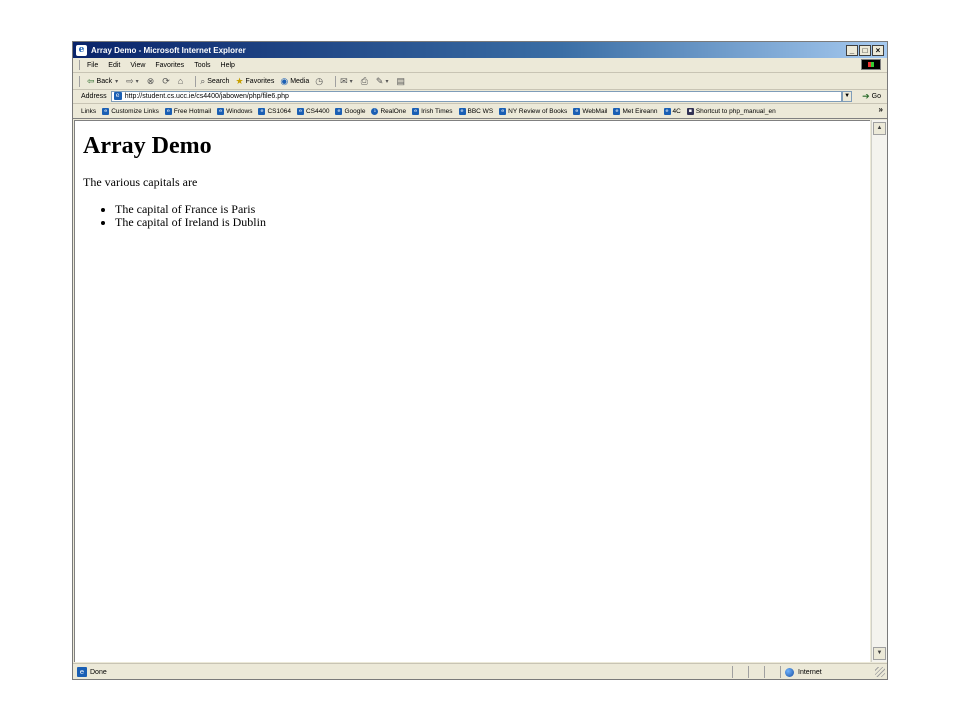  I want to click on link-label: CS1064, so click(279, 111).